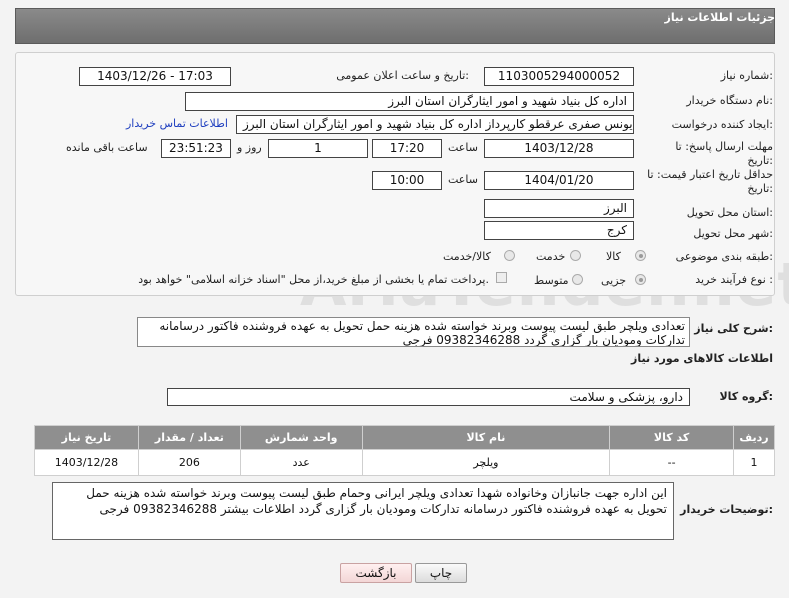  I want to click on category-service-label: خدمت, so click(551, 256).